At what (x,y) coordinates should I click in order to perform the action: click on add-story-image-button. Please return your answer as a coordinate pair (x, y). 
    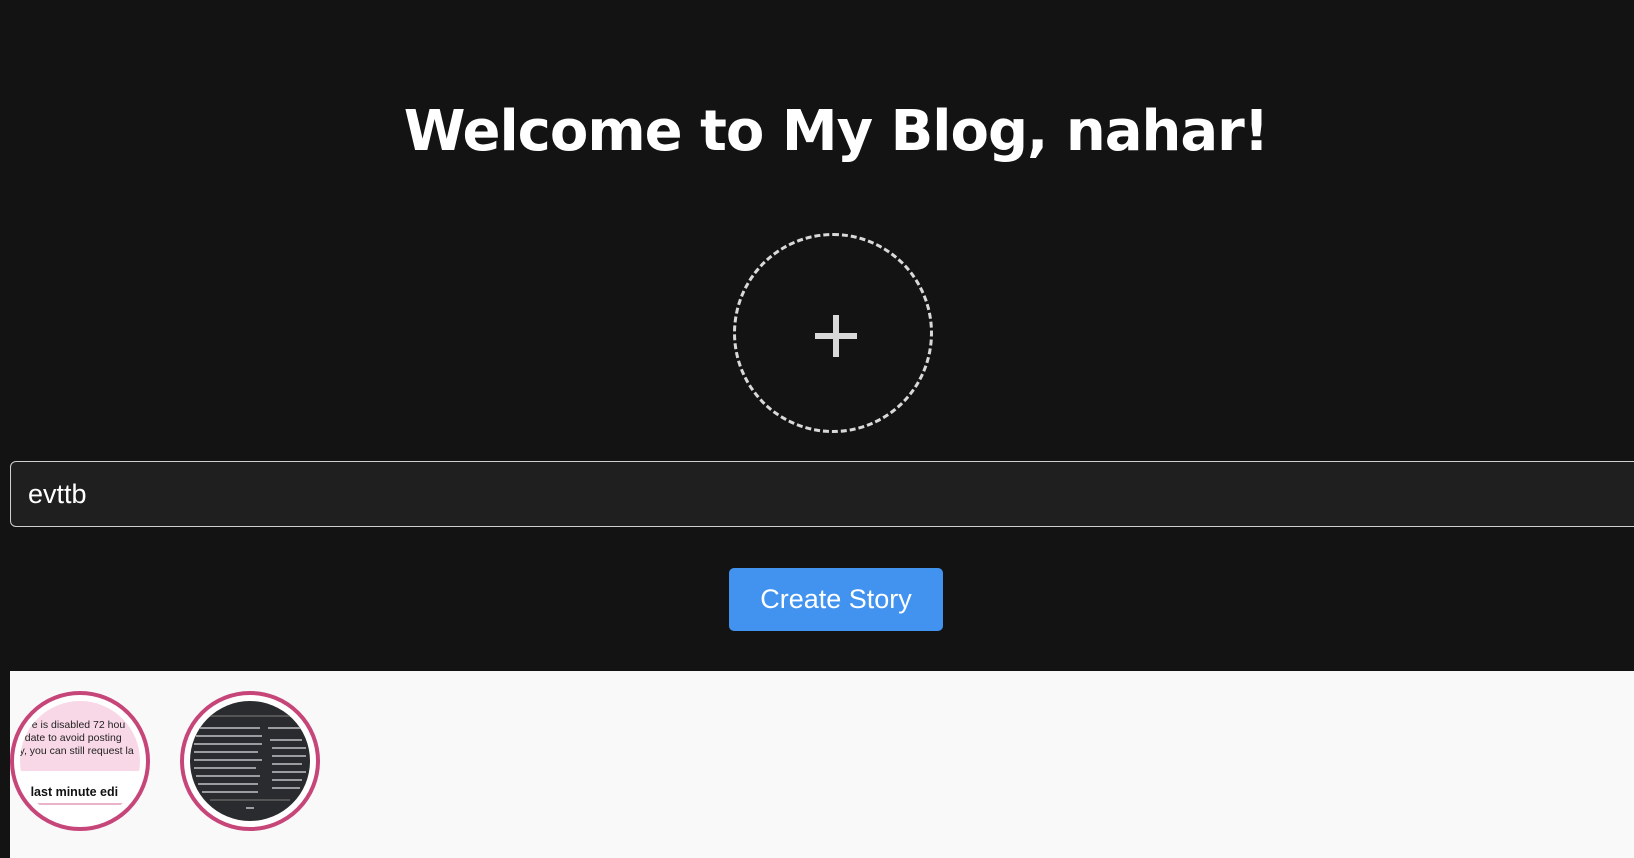
    Looking at the image, I should click on (833, 333).